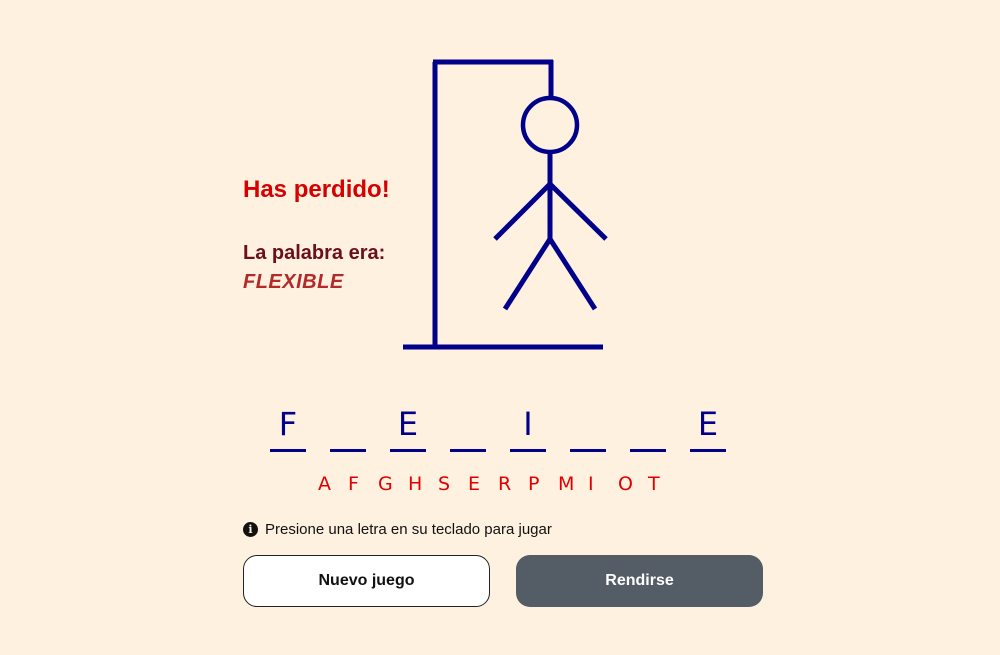  Describe the element at coordinates (444, 484) in the screenshot. I see `used-letter: S` at that location.